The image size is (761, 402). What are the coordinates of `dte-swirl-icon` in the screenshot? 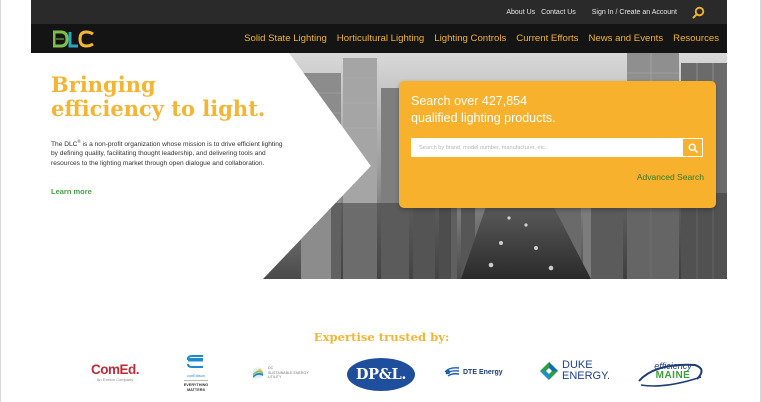 It's located at (452, 372).